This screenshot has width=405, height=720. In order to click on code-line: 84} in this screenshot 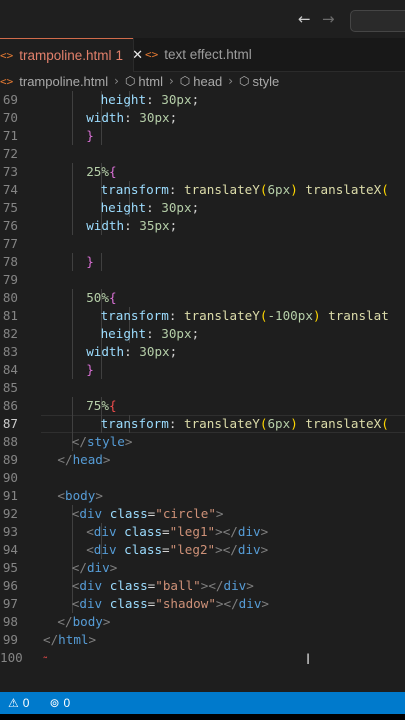, I will do `click(202, 370)`.